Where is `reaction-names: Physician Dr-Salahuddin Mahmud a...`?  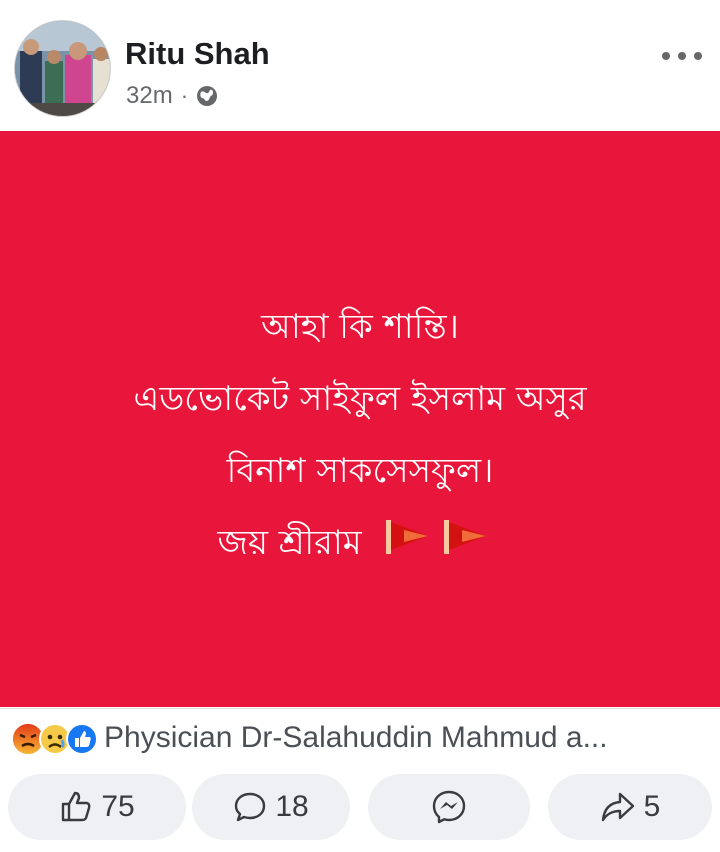 reaction-names: Physician Dr-Salahuddin Mahmud a... is located at coordinates (356, 738).